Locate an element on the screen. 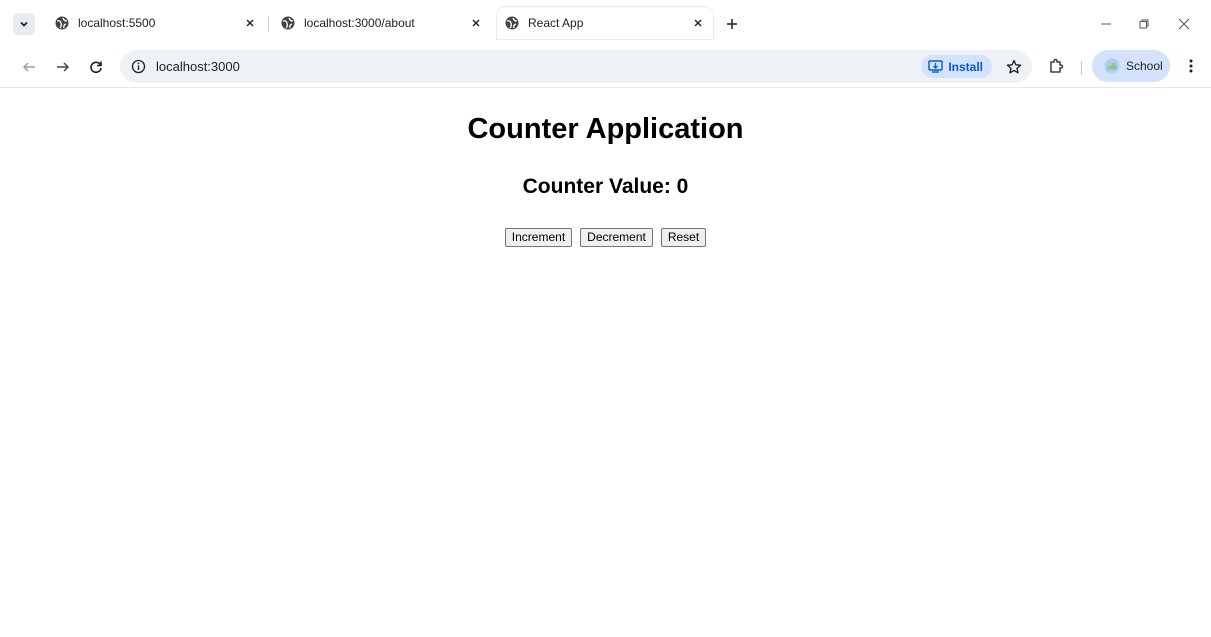 This screenshot has height=637, width=1211. puzzle-icon is located at coordinates (1057, 65).